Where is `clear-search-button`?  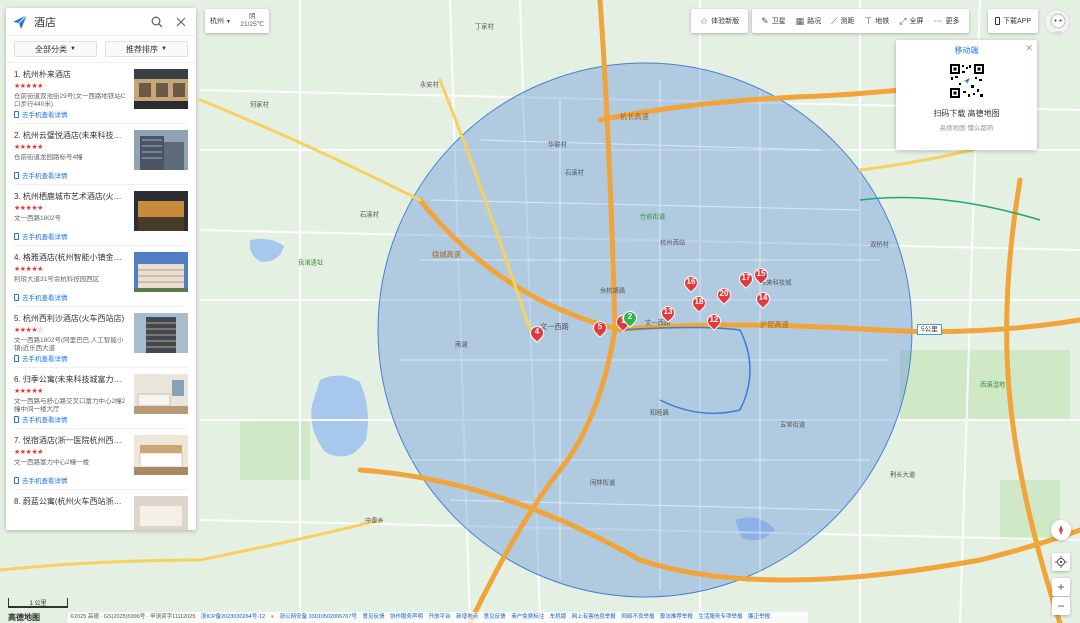
clear-search-button is located at coordinates (181, 22).